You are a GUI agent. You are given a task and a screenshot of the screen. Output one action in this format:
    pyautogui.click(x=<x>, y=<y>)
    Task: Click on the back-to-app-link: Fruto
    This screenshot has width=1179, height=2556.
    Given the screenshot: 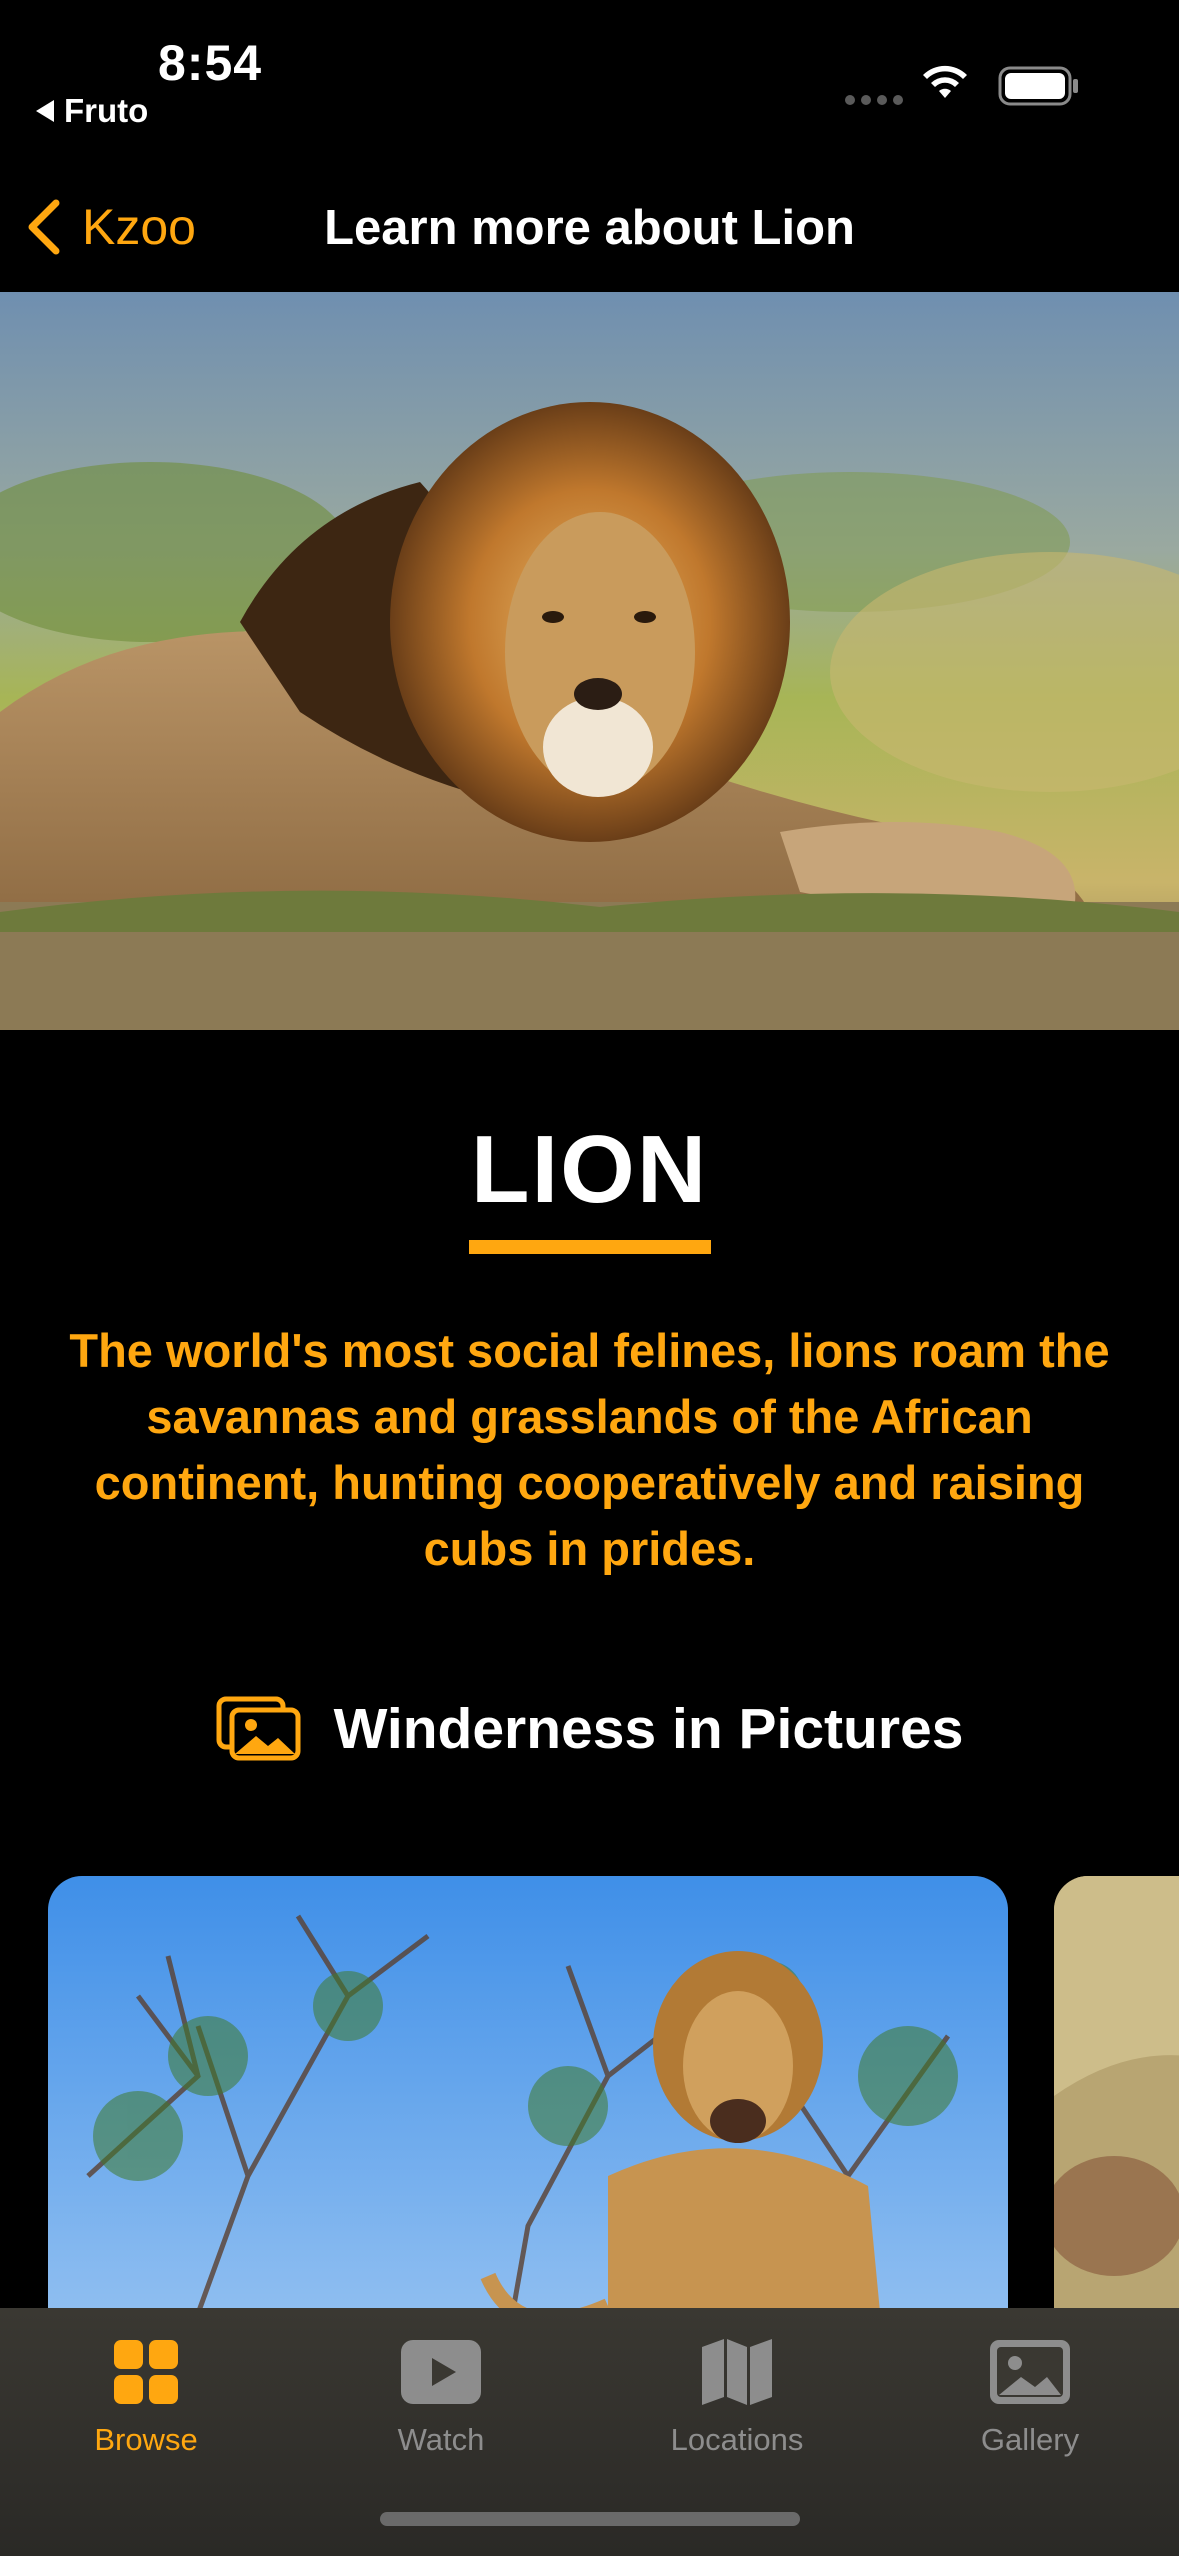 What is the action you would take?
    pyautogui.click(x=92, y=111)
    